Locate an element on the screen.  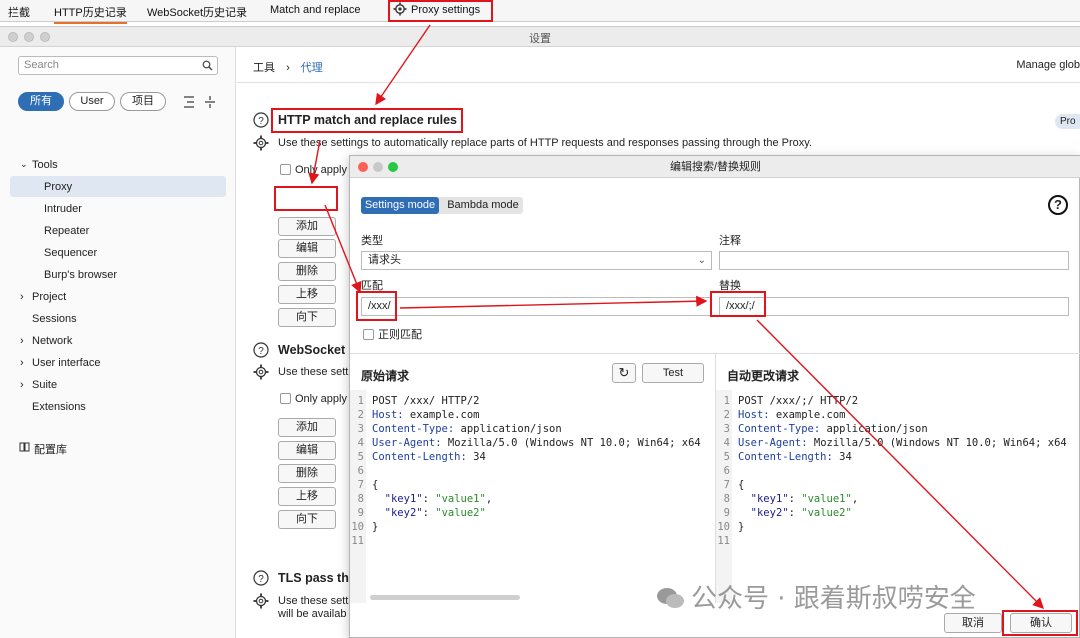
arrow-to-match is located at coordinates (343, 249).